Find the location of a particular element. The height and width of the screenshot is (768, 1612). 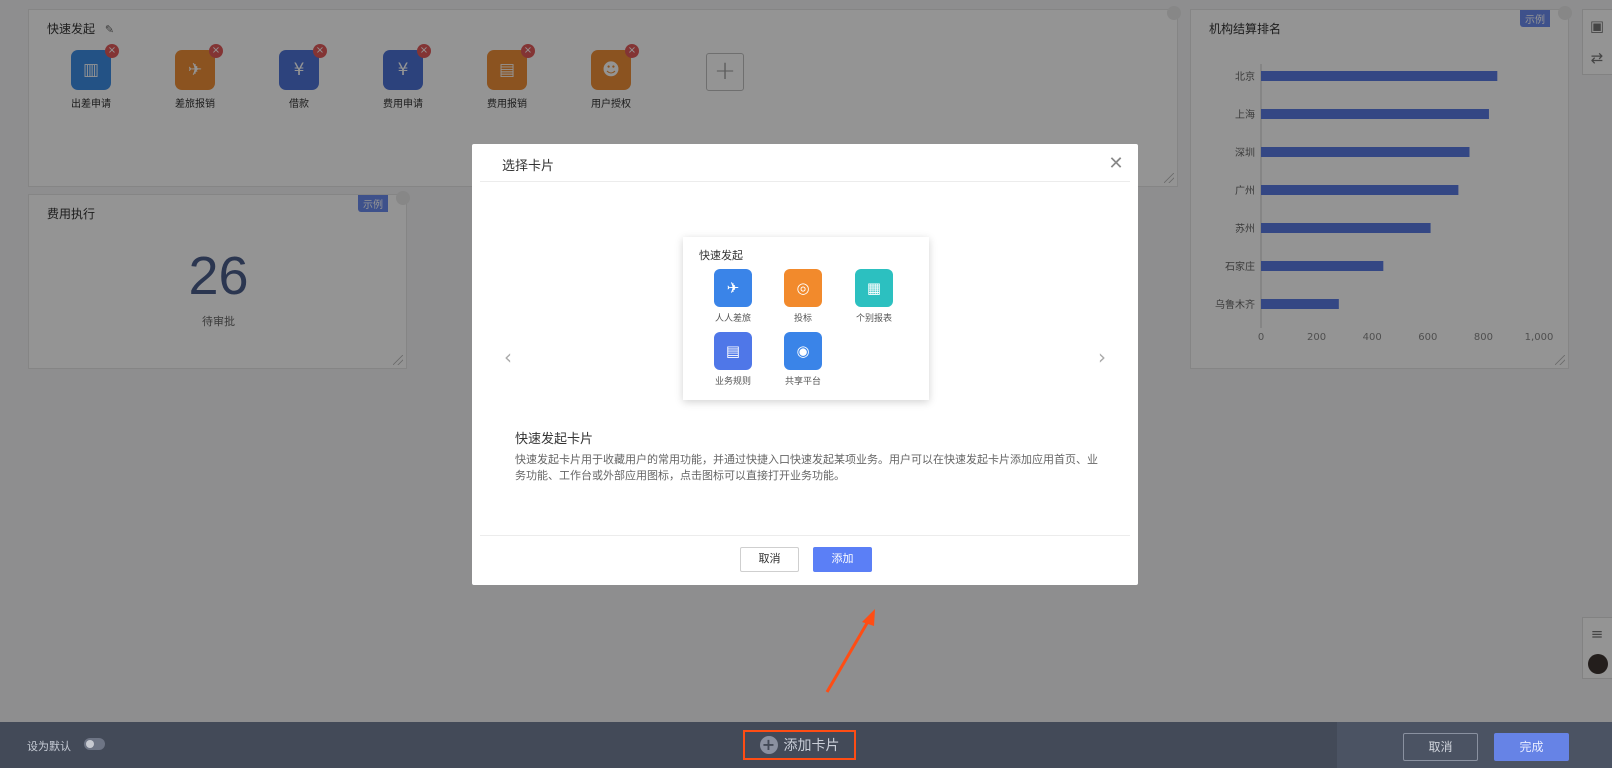

close-icon: ✕ is located at coordinates (1116, 164).